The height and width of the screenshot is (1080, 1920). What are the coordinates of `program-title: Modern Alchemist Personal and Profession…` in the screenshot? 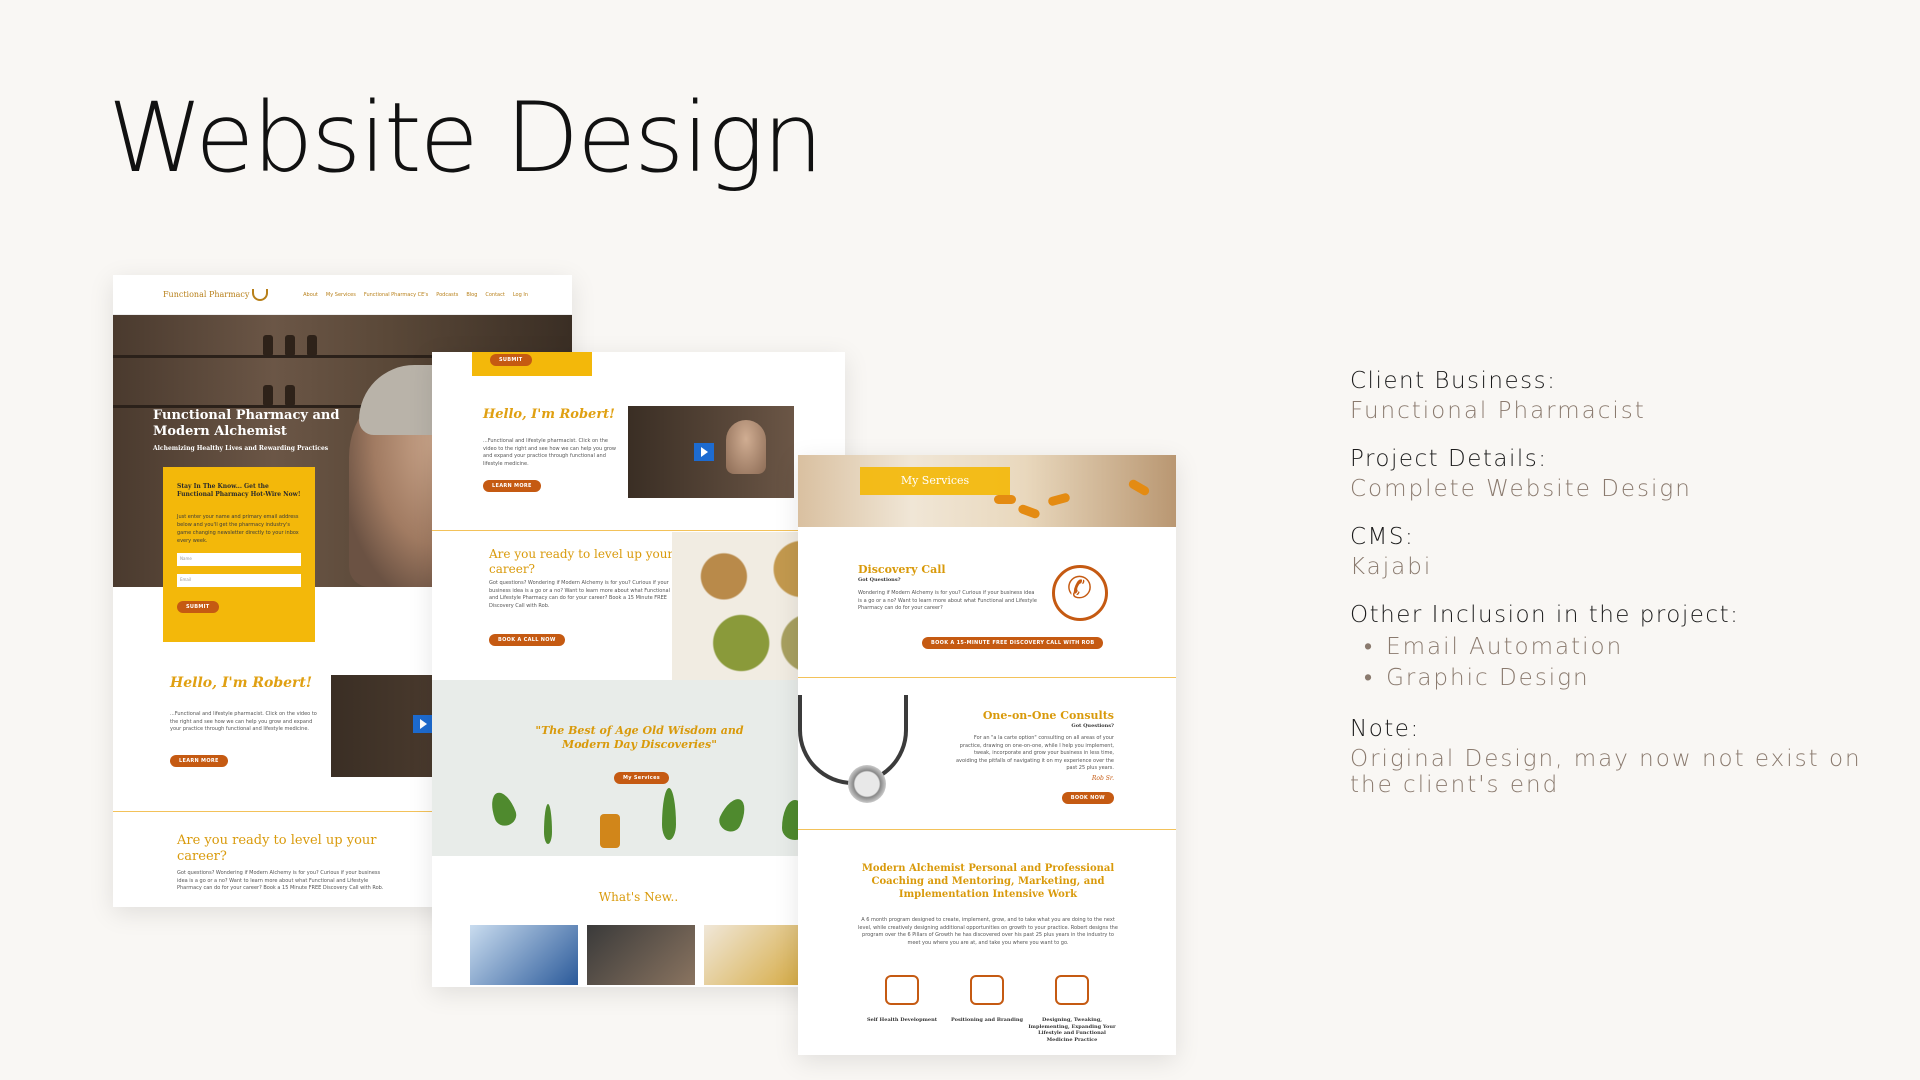 It's located at (988, 881).